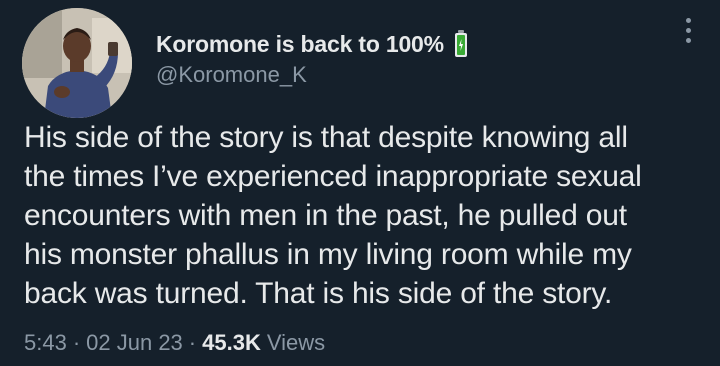  Describe the element at coordinates (300, 44) in the screenshot. I see `display-name: Koromone is back to 100%` at that location.